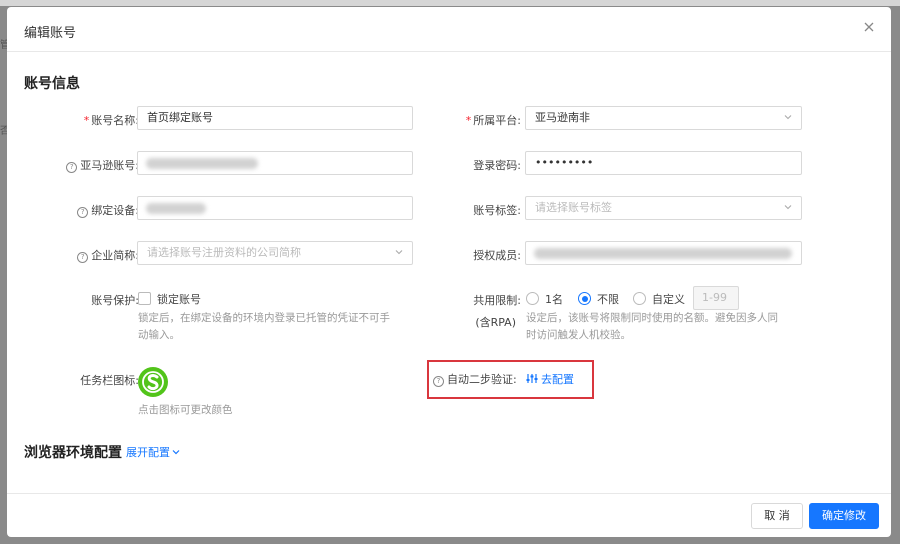 This screenshot has height=544, width=900. Describe the element at coordinates (639, 298) in the screenshot. I see `radio-custom` at that location.